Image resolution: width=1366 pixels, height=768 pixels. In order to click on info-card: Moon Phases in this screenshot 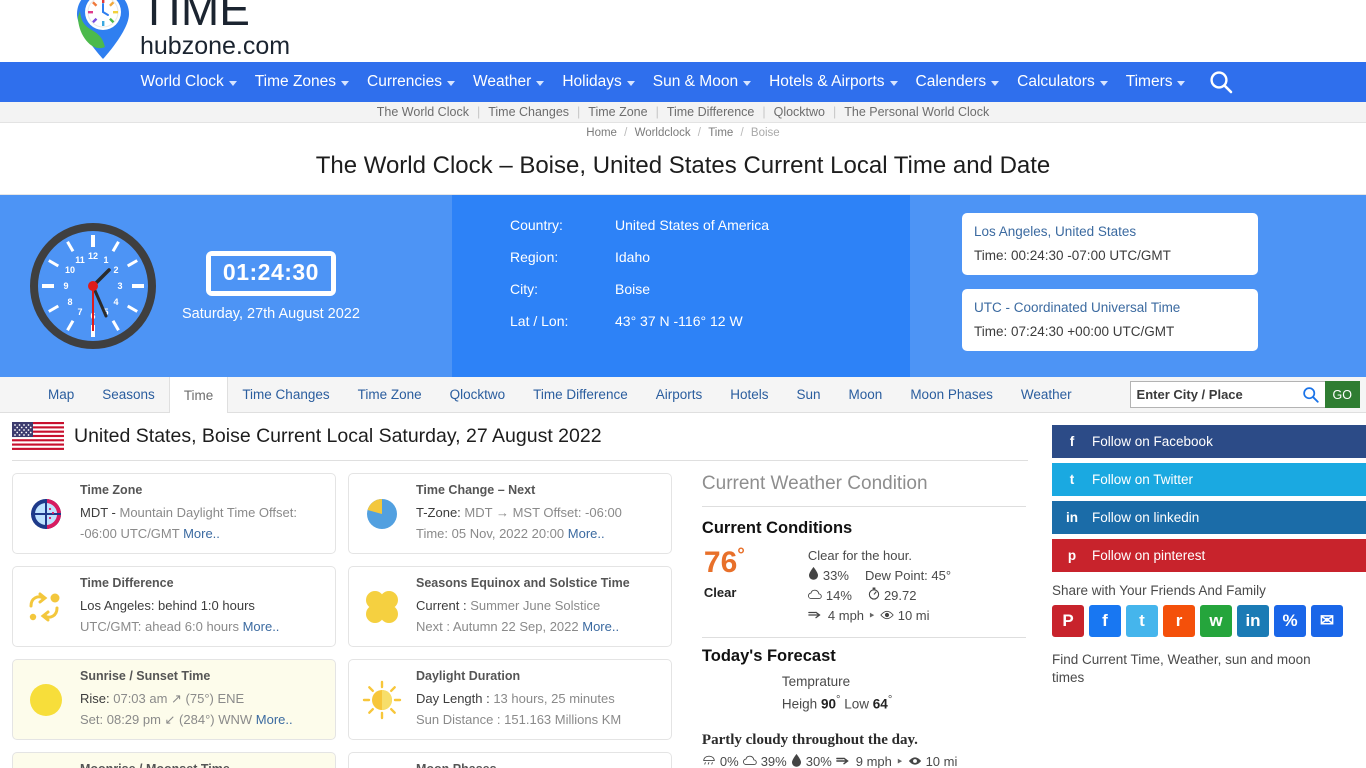, I will do `click(510, 760)`.